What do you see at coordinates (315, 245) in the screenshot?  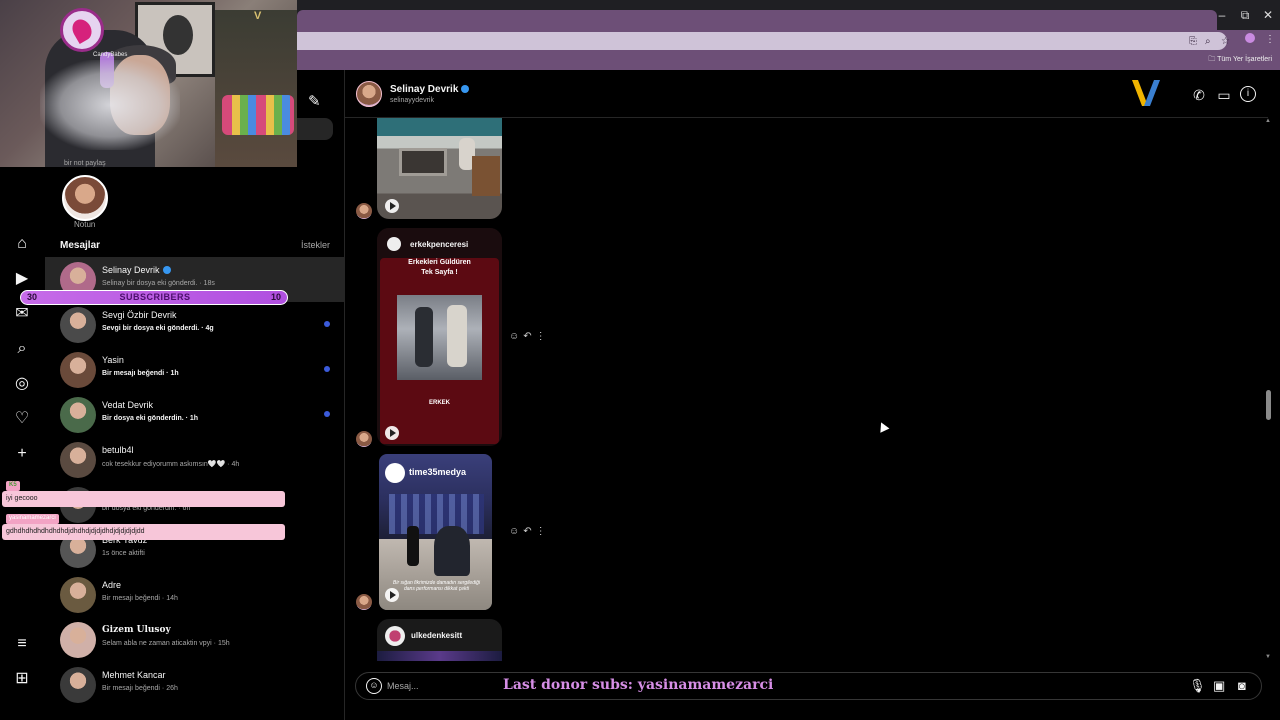 I see `requests-link: İstekler` at bounding box center [315, 245].